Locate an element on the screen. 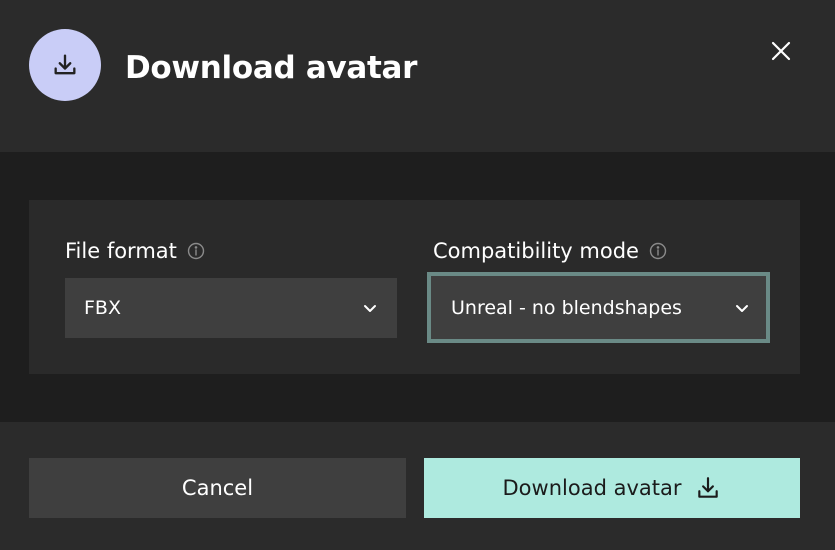 The width and height of the screenshot is (835, 550). file-format-label-row: File format is located at coordinates (135, 251).